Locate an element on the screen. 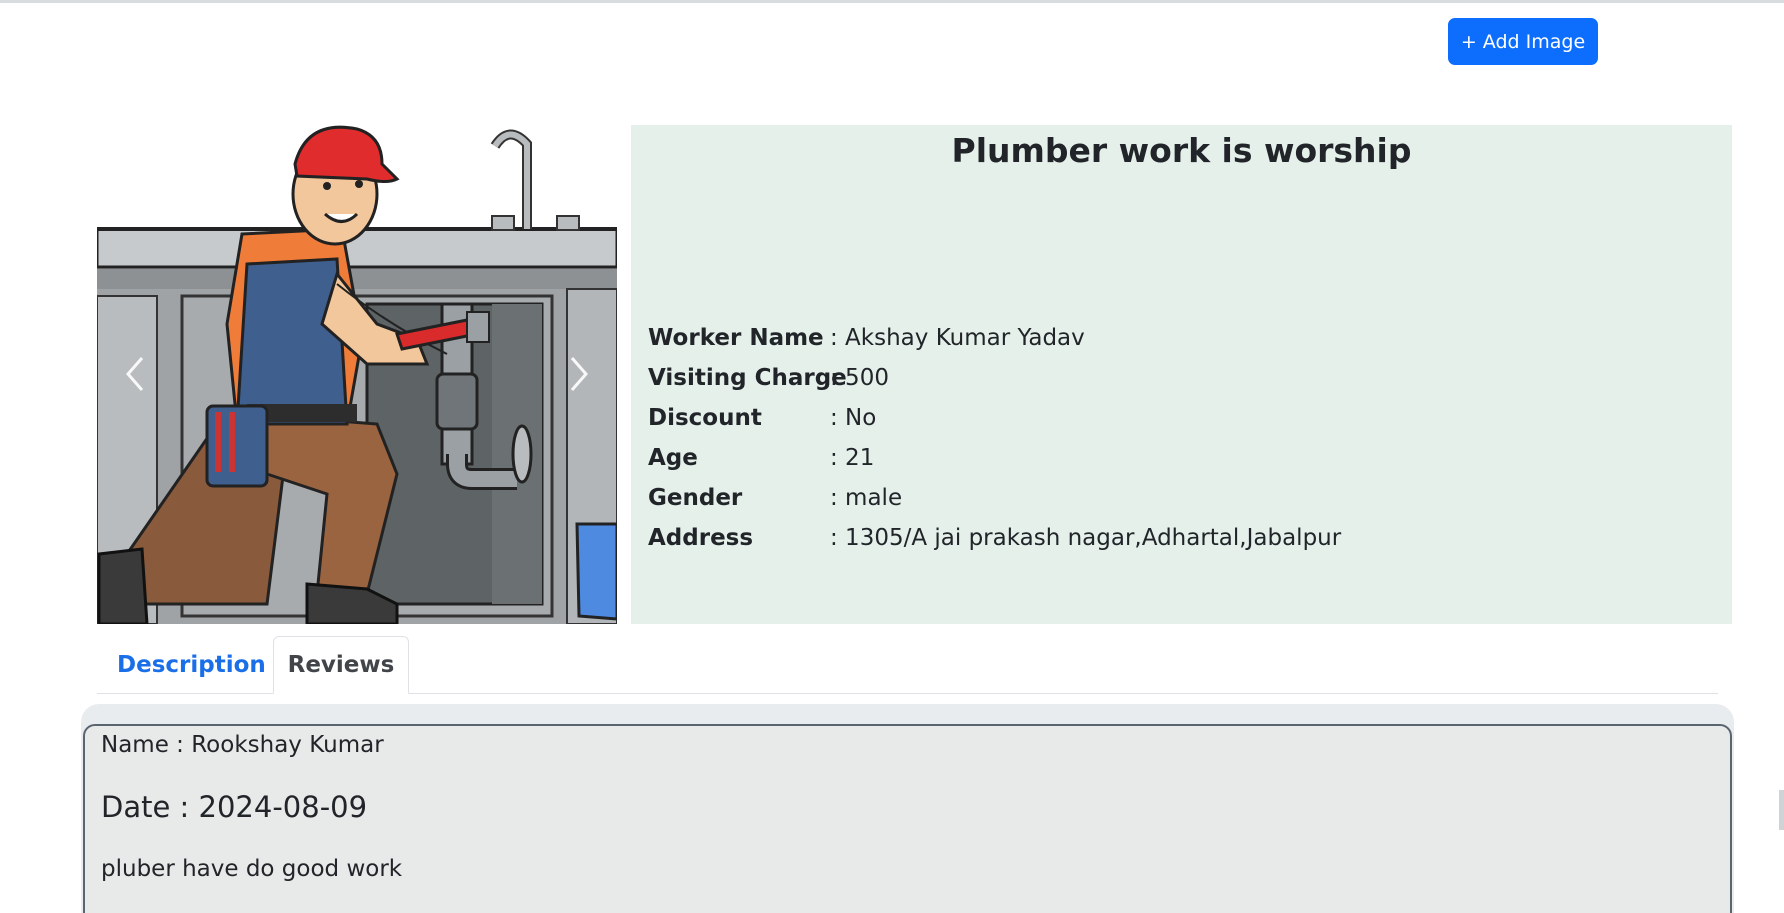 The image size is (1784, 913). info-row-age: Age : 21 is located at coordinates (761, 458).